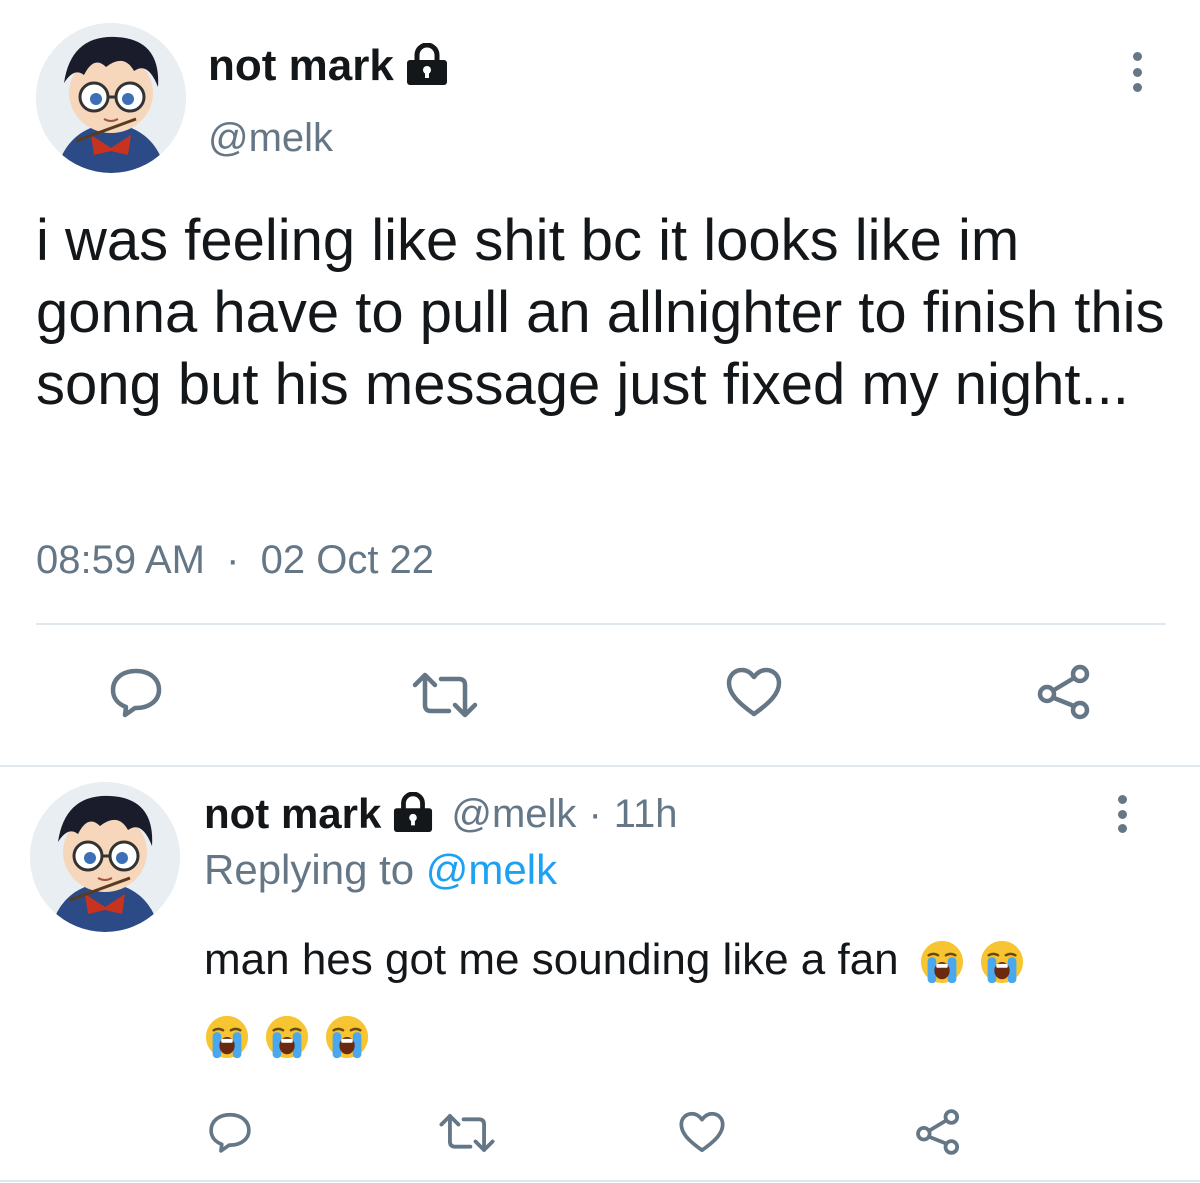 The width and height of the screenshot is (1200, 1183). What do you see at coordinates (441, 814) in the screenshot?
I see `reply-header: not mark @melk · 11h` at bounding box center [441, 814].